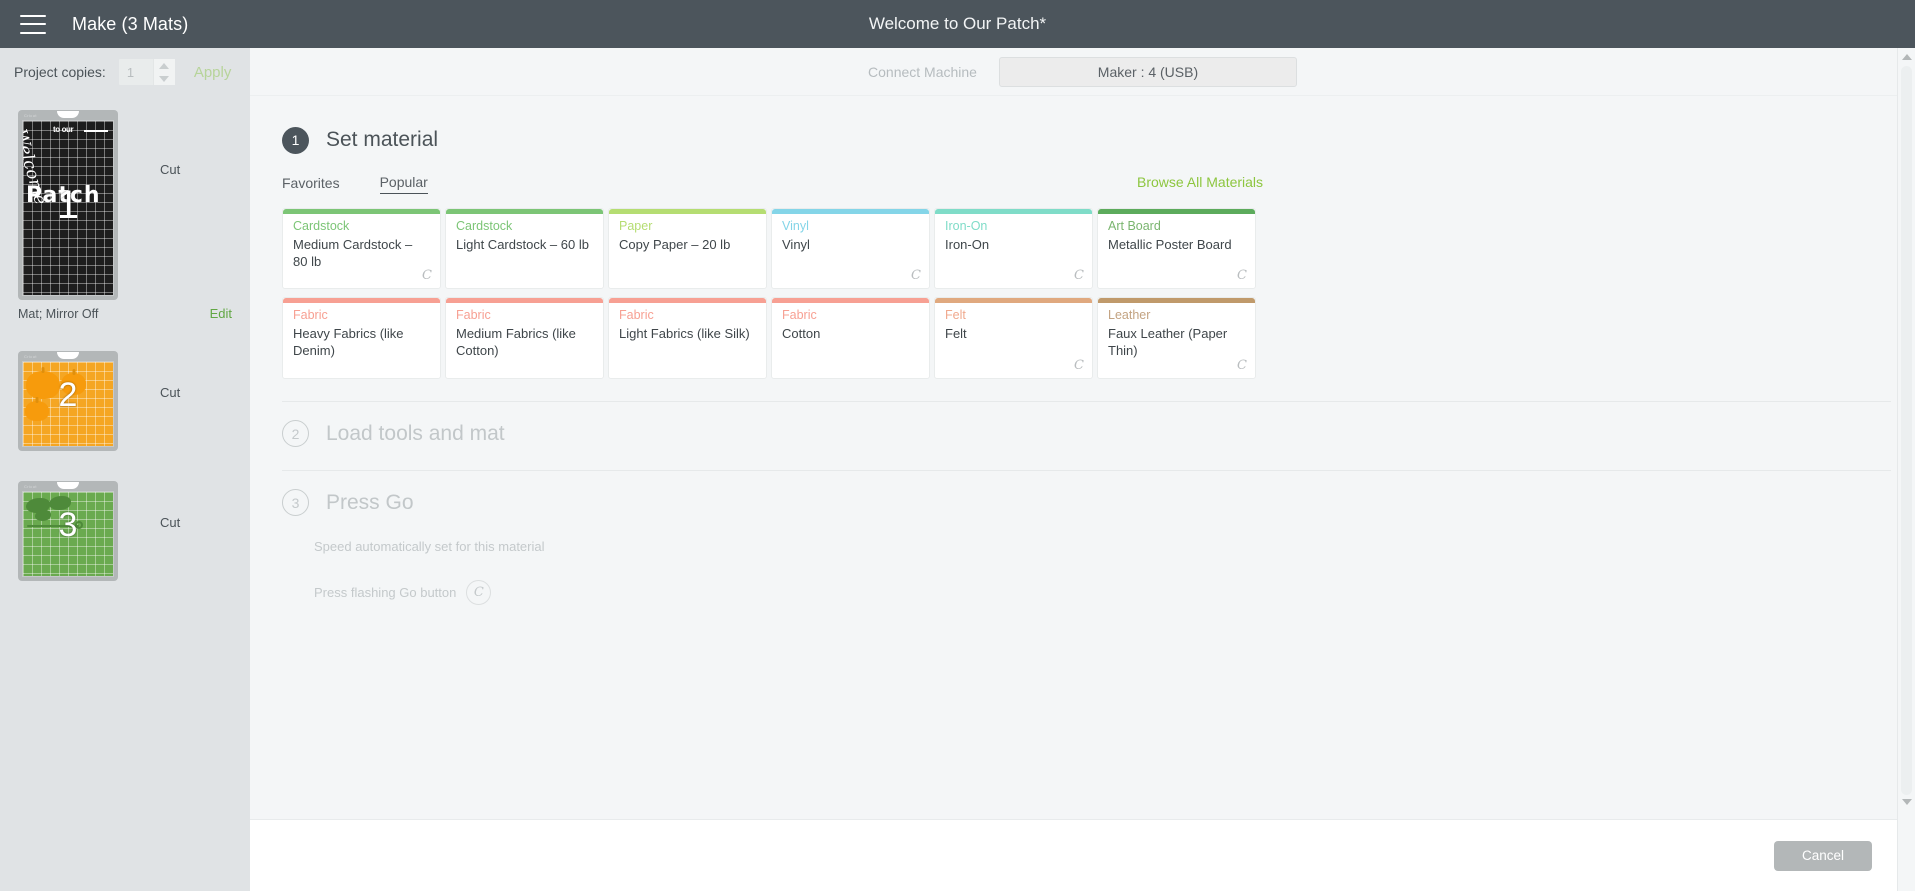 Image resolution: width=1915 pixels, height=891 pixels. What do you see at coordinates (403, 184) in the screenshot?
I see `tab-popular: Popular` at bounding box center [403, 184].